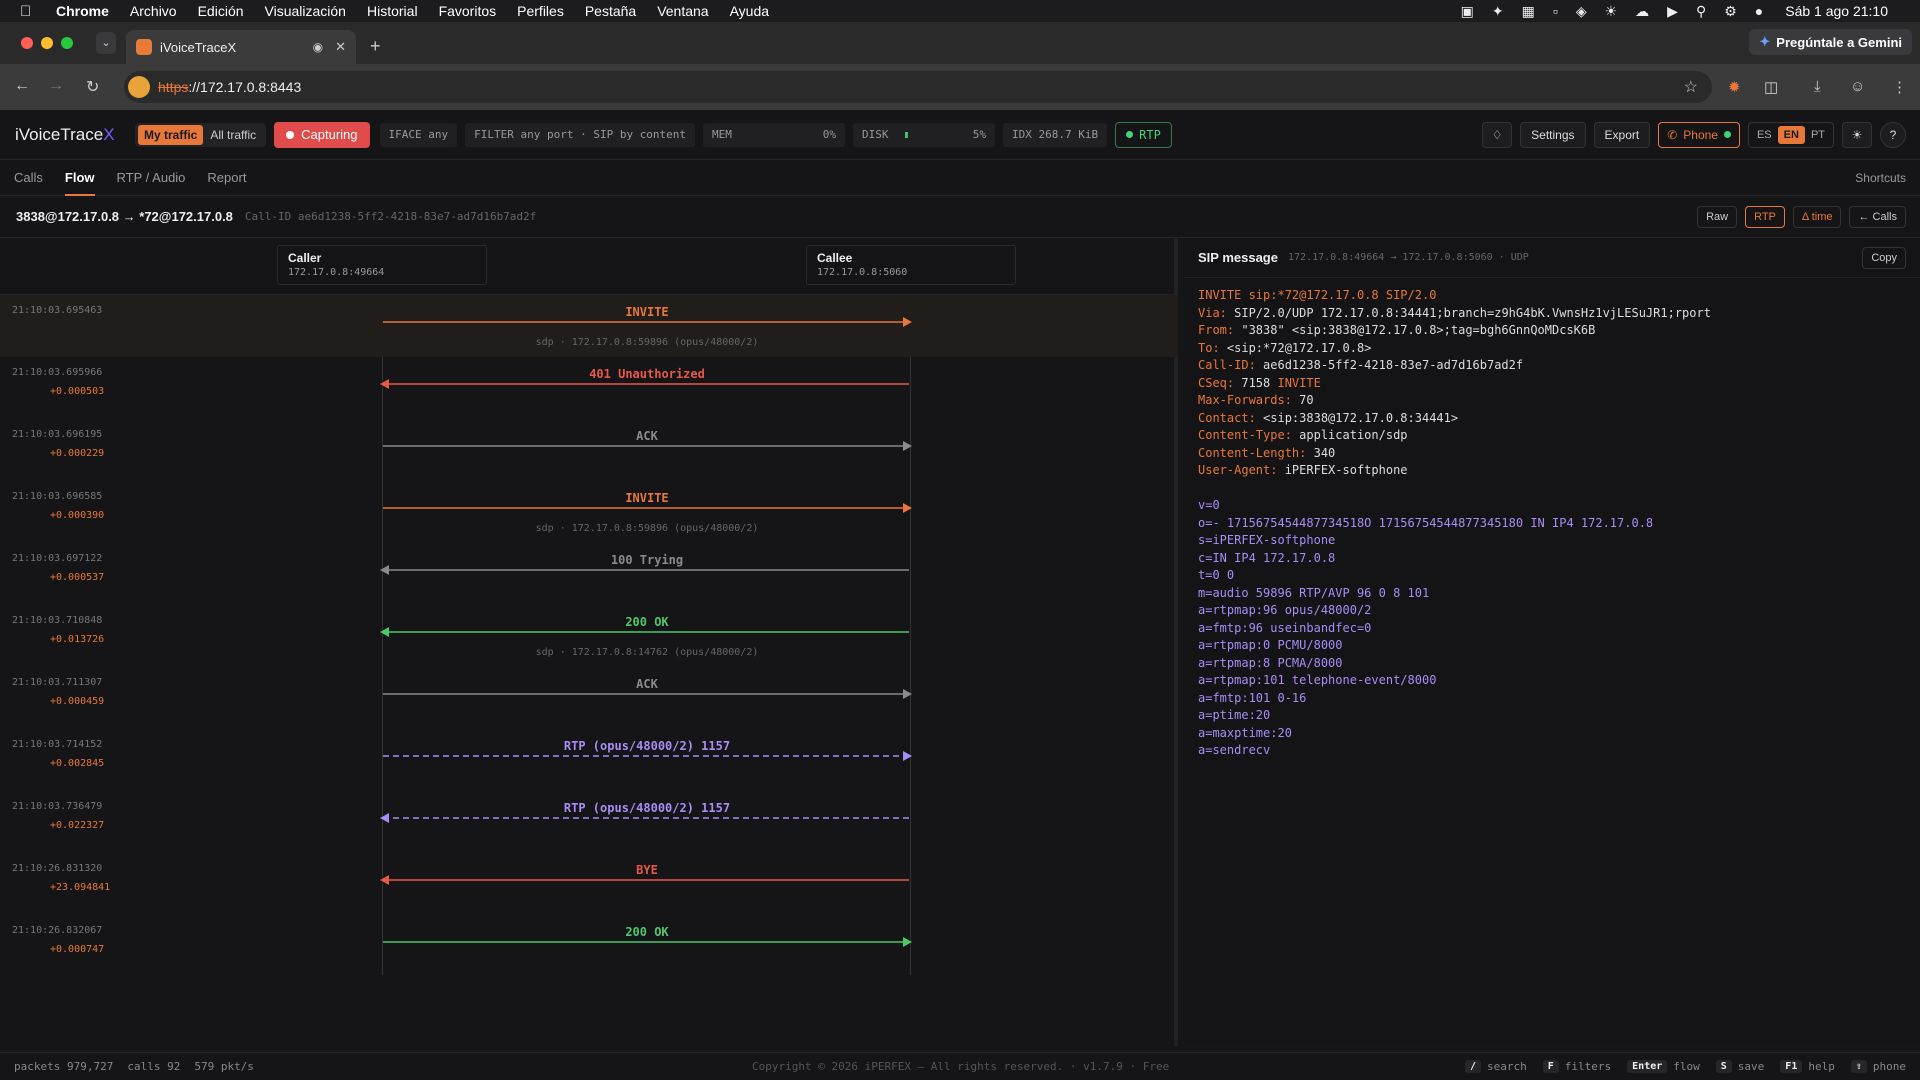  What do you see at coordinates (153, 11) in the screenshot?
I see `menu-item-archivo: Archivo` at bounding box center [153, 11].